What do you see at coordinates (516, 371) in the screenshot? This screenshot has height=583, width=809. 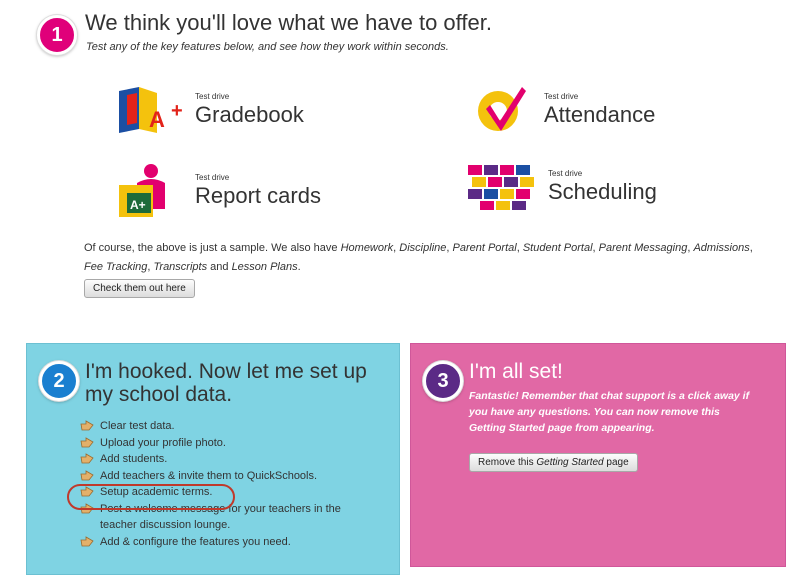 I see `section-3-title: I'm all set!` at bounding box center [516, 371].